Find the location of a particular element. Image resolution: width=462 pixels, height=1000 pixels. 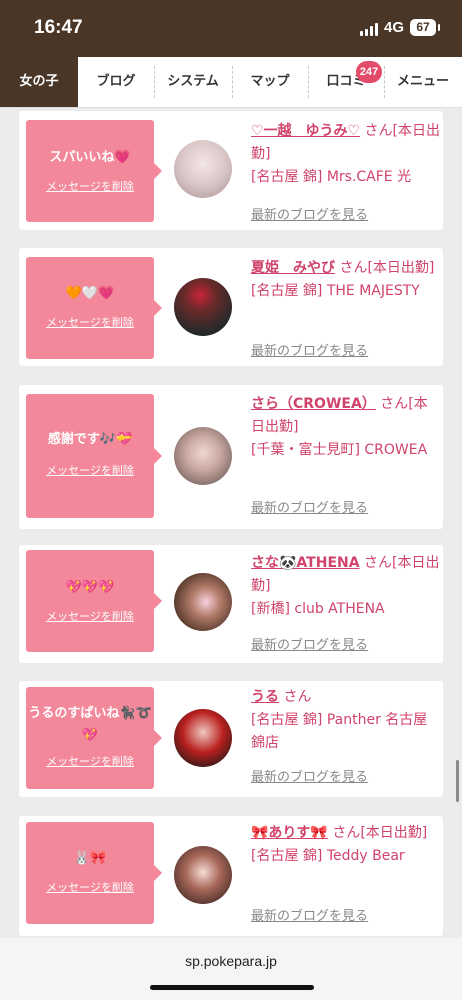

shop-name: [新橋] club ATHENA is located at coordinates (318, 609).